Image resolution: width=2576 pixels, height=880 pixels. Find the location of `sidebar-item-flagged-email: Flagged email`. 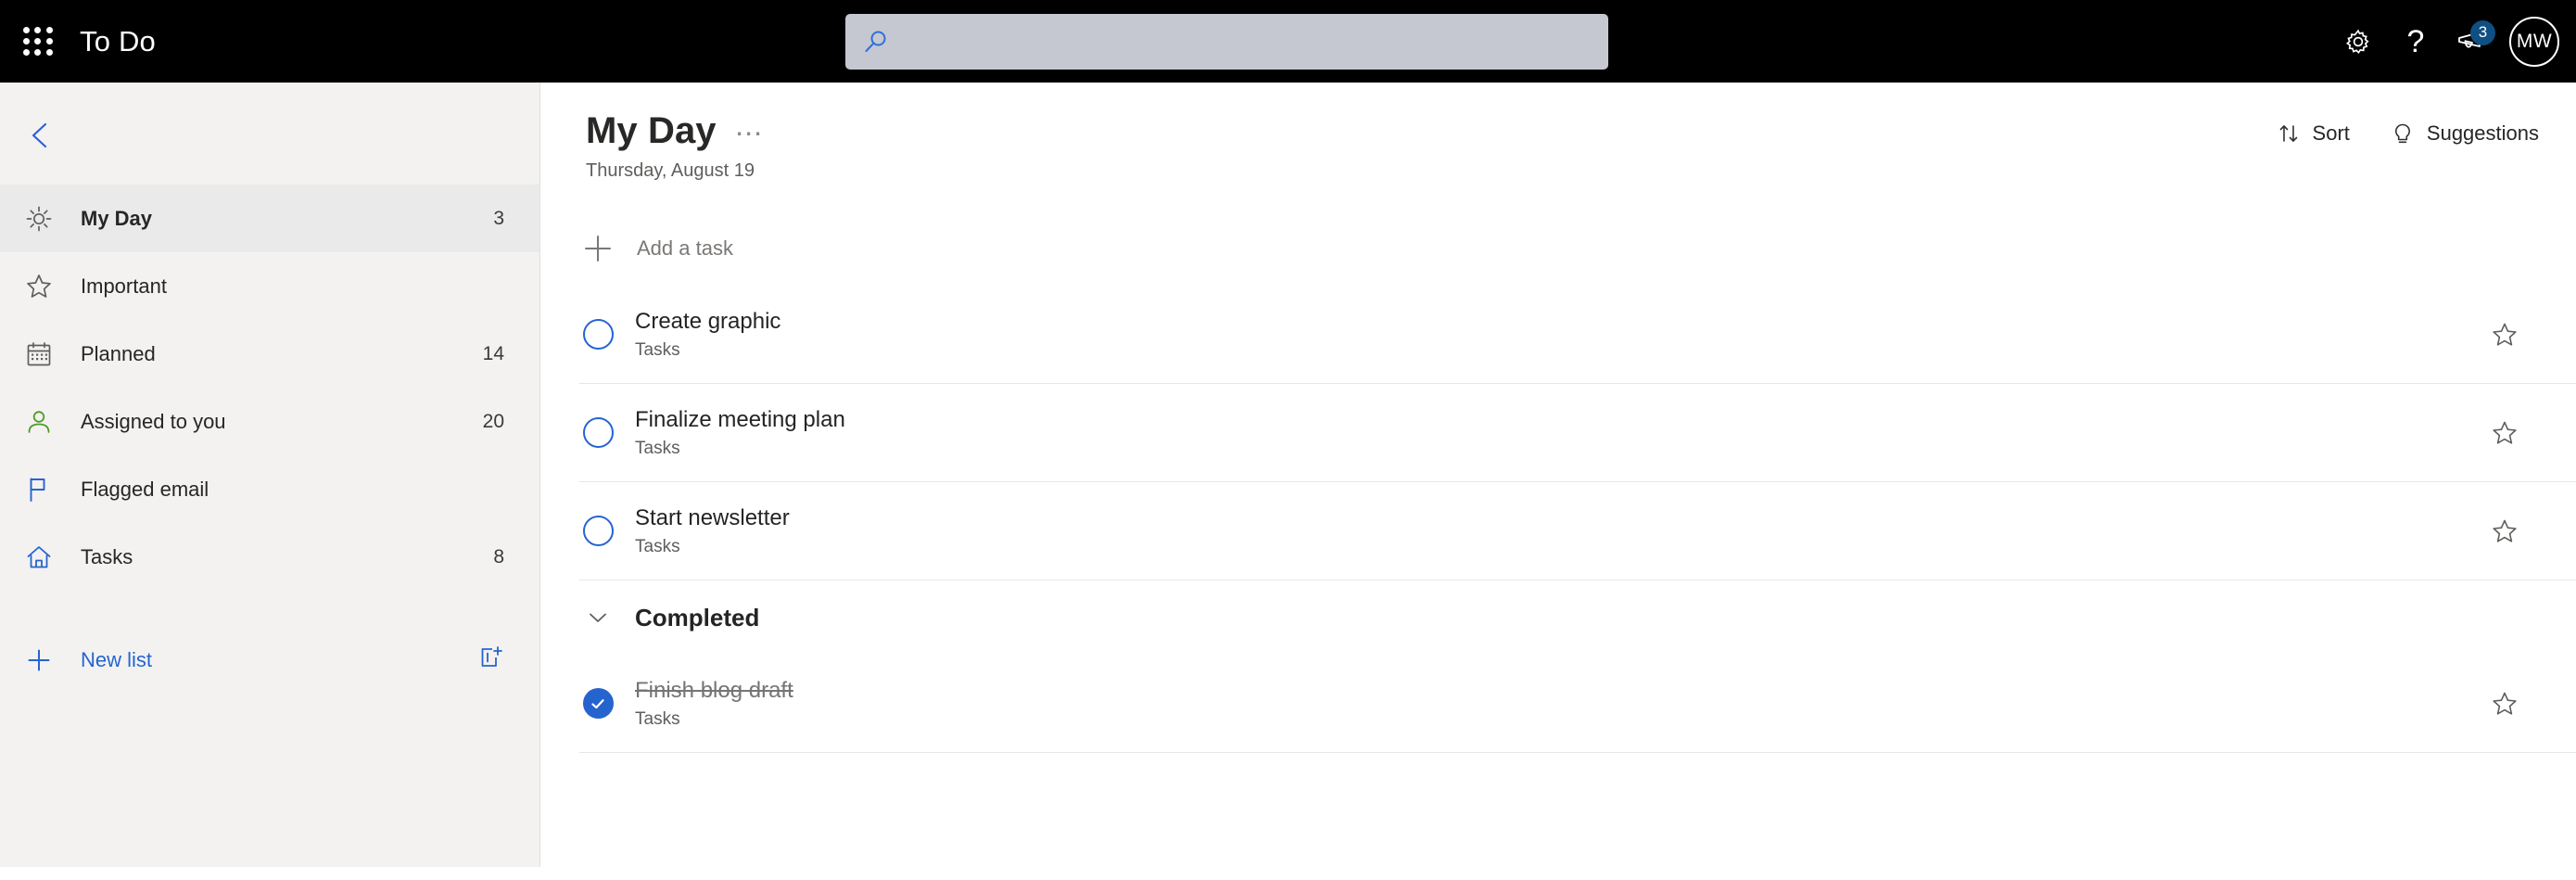

sidebar-item-flagged-email: Flagged email is located at coordinates (269, 489).